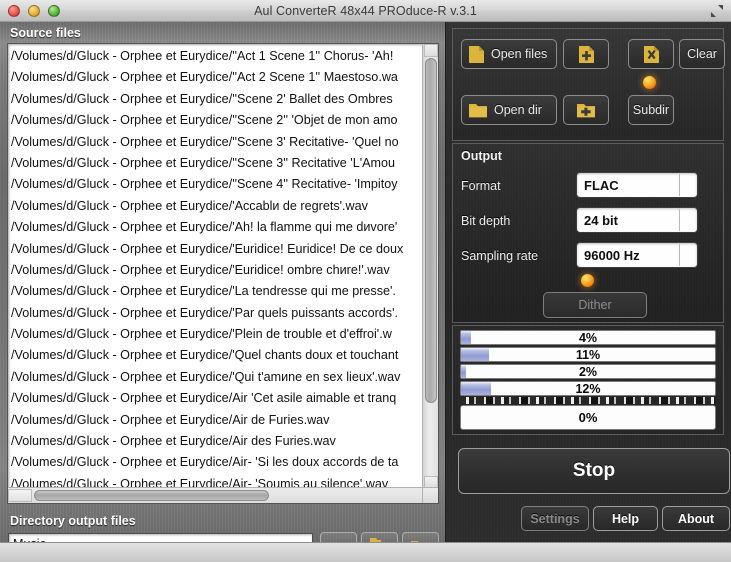  What do you see at coordinates (365, 552) in the screenshot?
I see `status-bar` at bounding box center [365, 552].